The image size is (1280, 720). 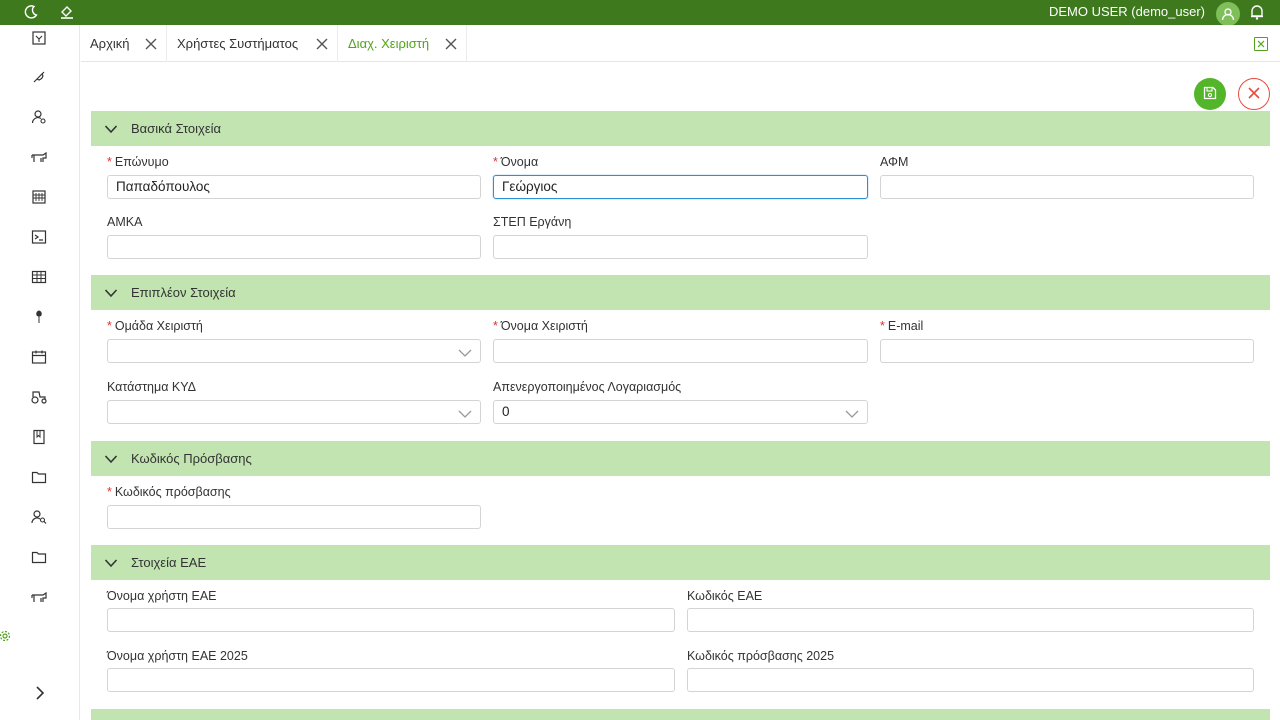 What do you see at coordinates (680, 43) in the screenshot?
I see `tab-bar: Αρχική Χρήστες Συστήματος Διαχ. Χειριστή` at bounding box center [680, 43].